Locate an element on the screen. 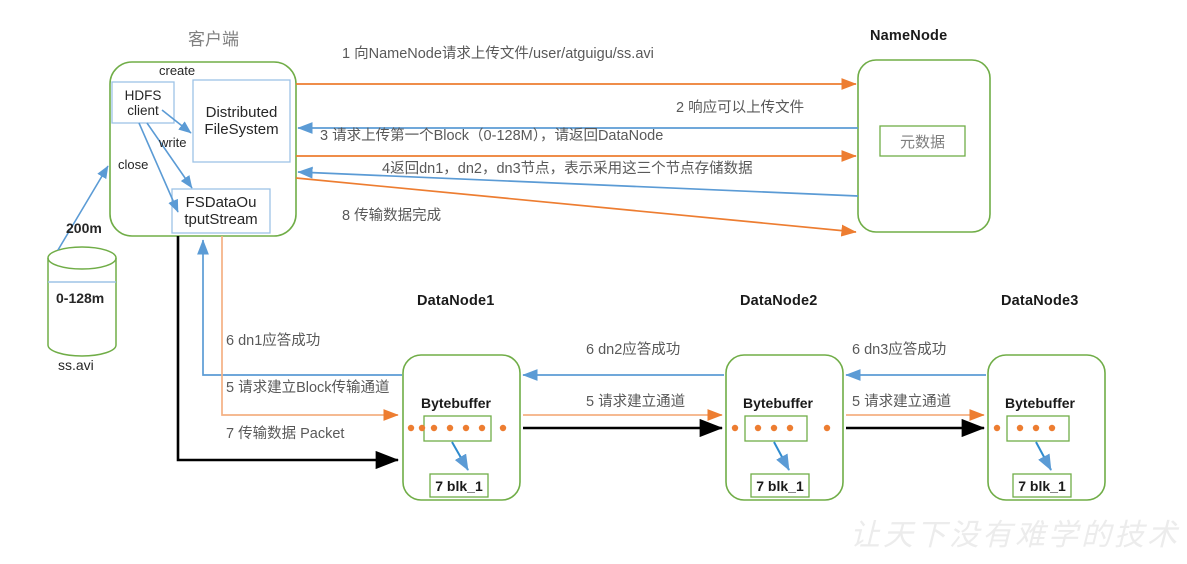  datanode1-title: DataNode1 is located at coordinates (456, 301).